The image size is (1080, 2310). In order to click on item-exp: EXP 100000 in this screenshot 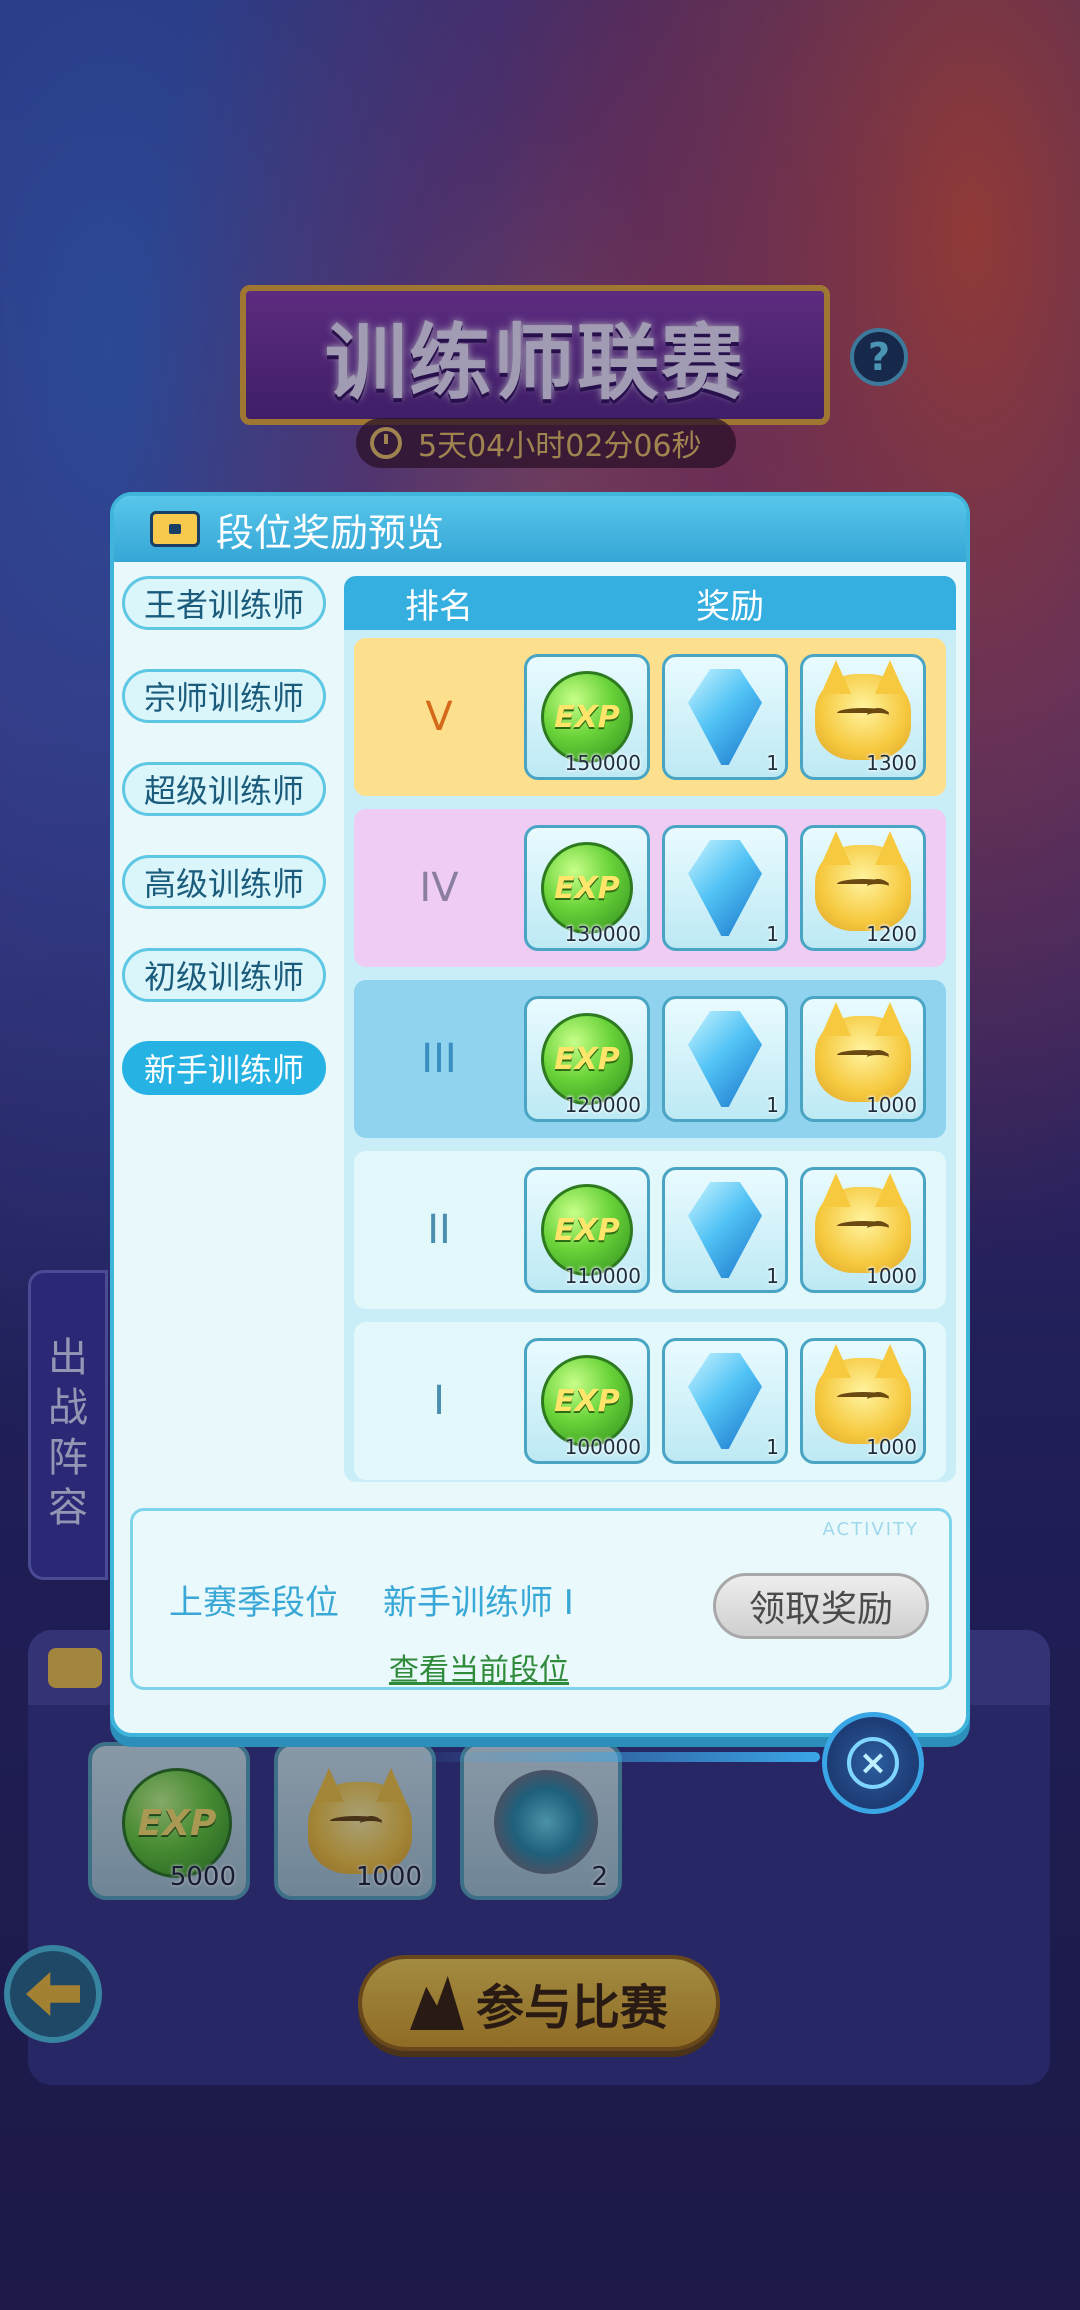, I will do `click(587, 1401)`.